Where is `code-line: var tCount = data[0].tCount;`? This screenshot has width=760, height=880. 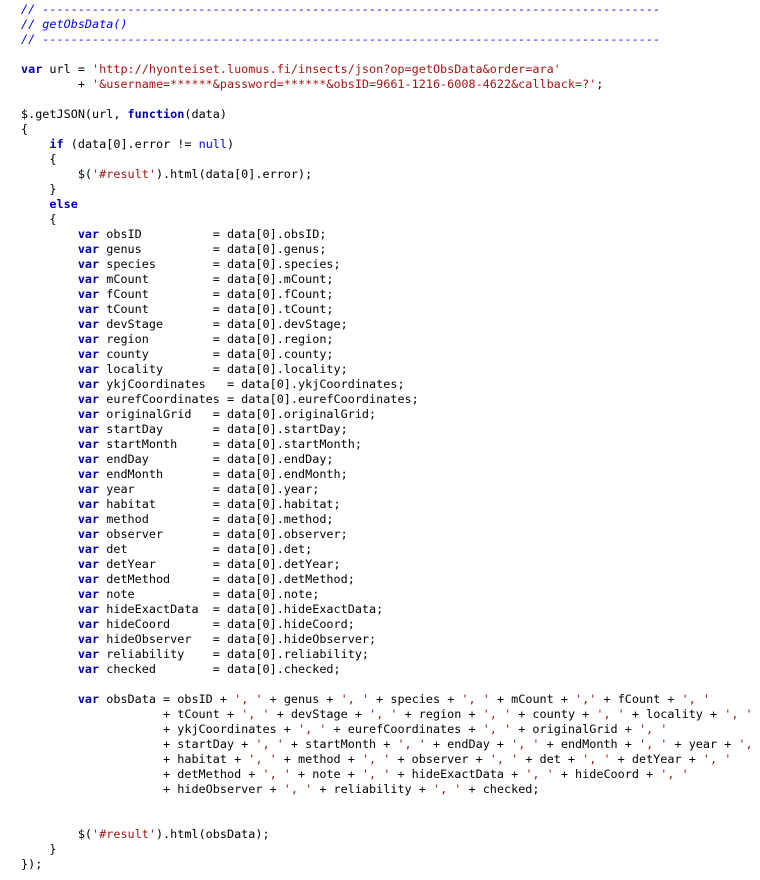
code-line: var tCount = data[0].tCount; is located at coordinates (380, 309).